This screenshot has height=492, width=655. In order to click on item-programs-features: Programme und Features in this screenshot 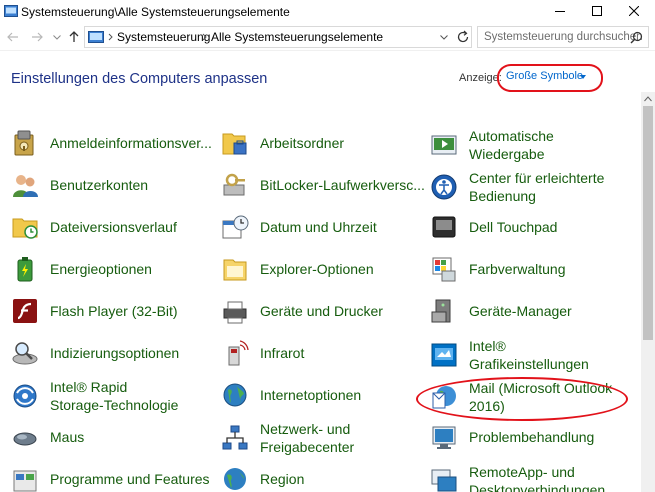, I will do `click(111, 476)`.